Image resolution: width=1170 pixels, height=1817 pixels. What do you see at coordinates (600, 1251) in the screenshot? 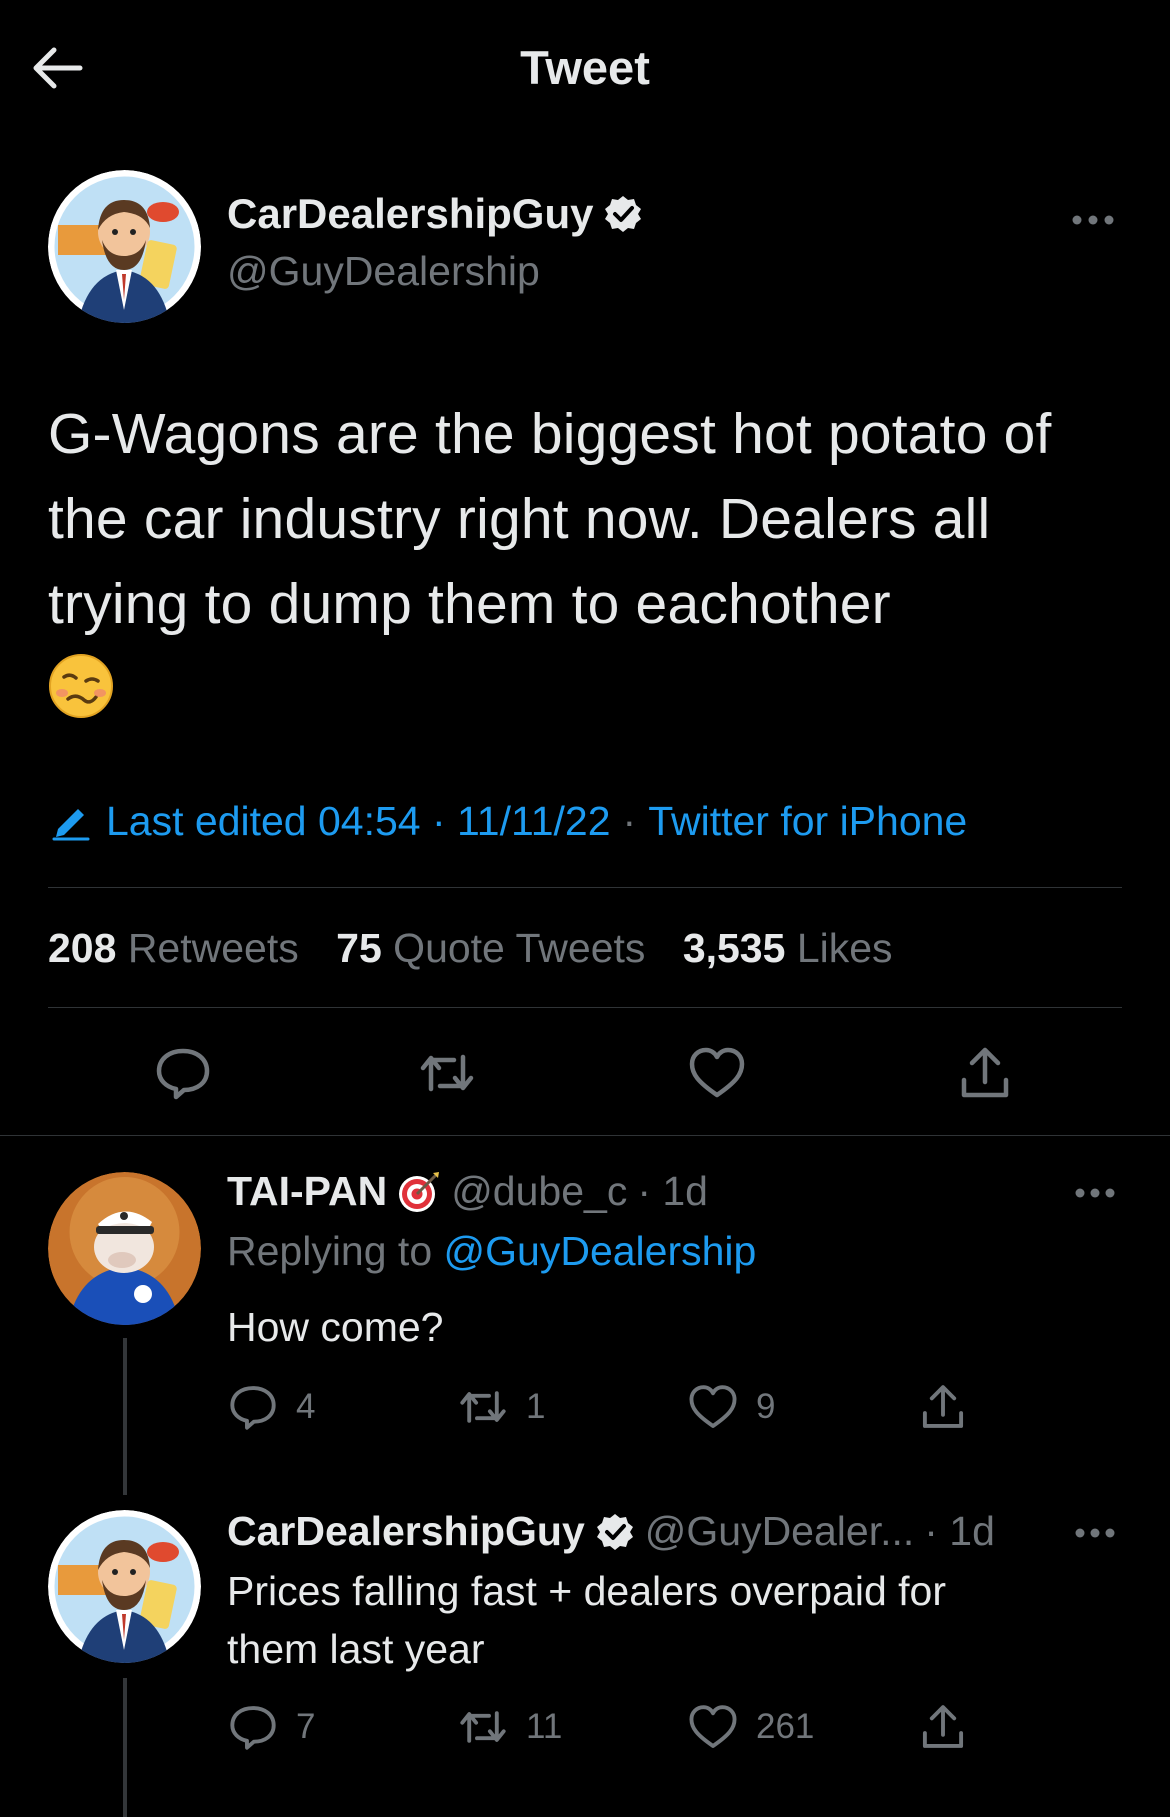
I see `replying-to-link: @GuyDealership` at bounding box center [600, 1251].